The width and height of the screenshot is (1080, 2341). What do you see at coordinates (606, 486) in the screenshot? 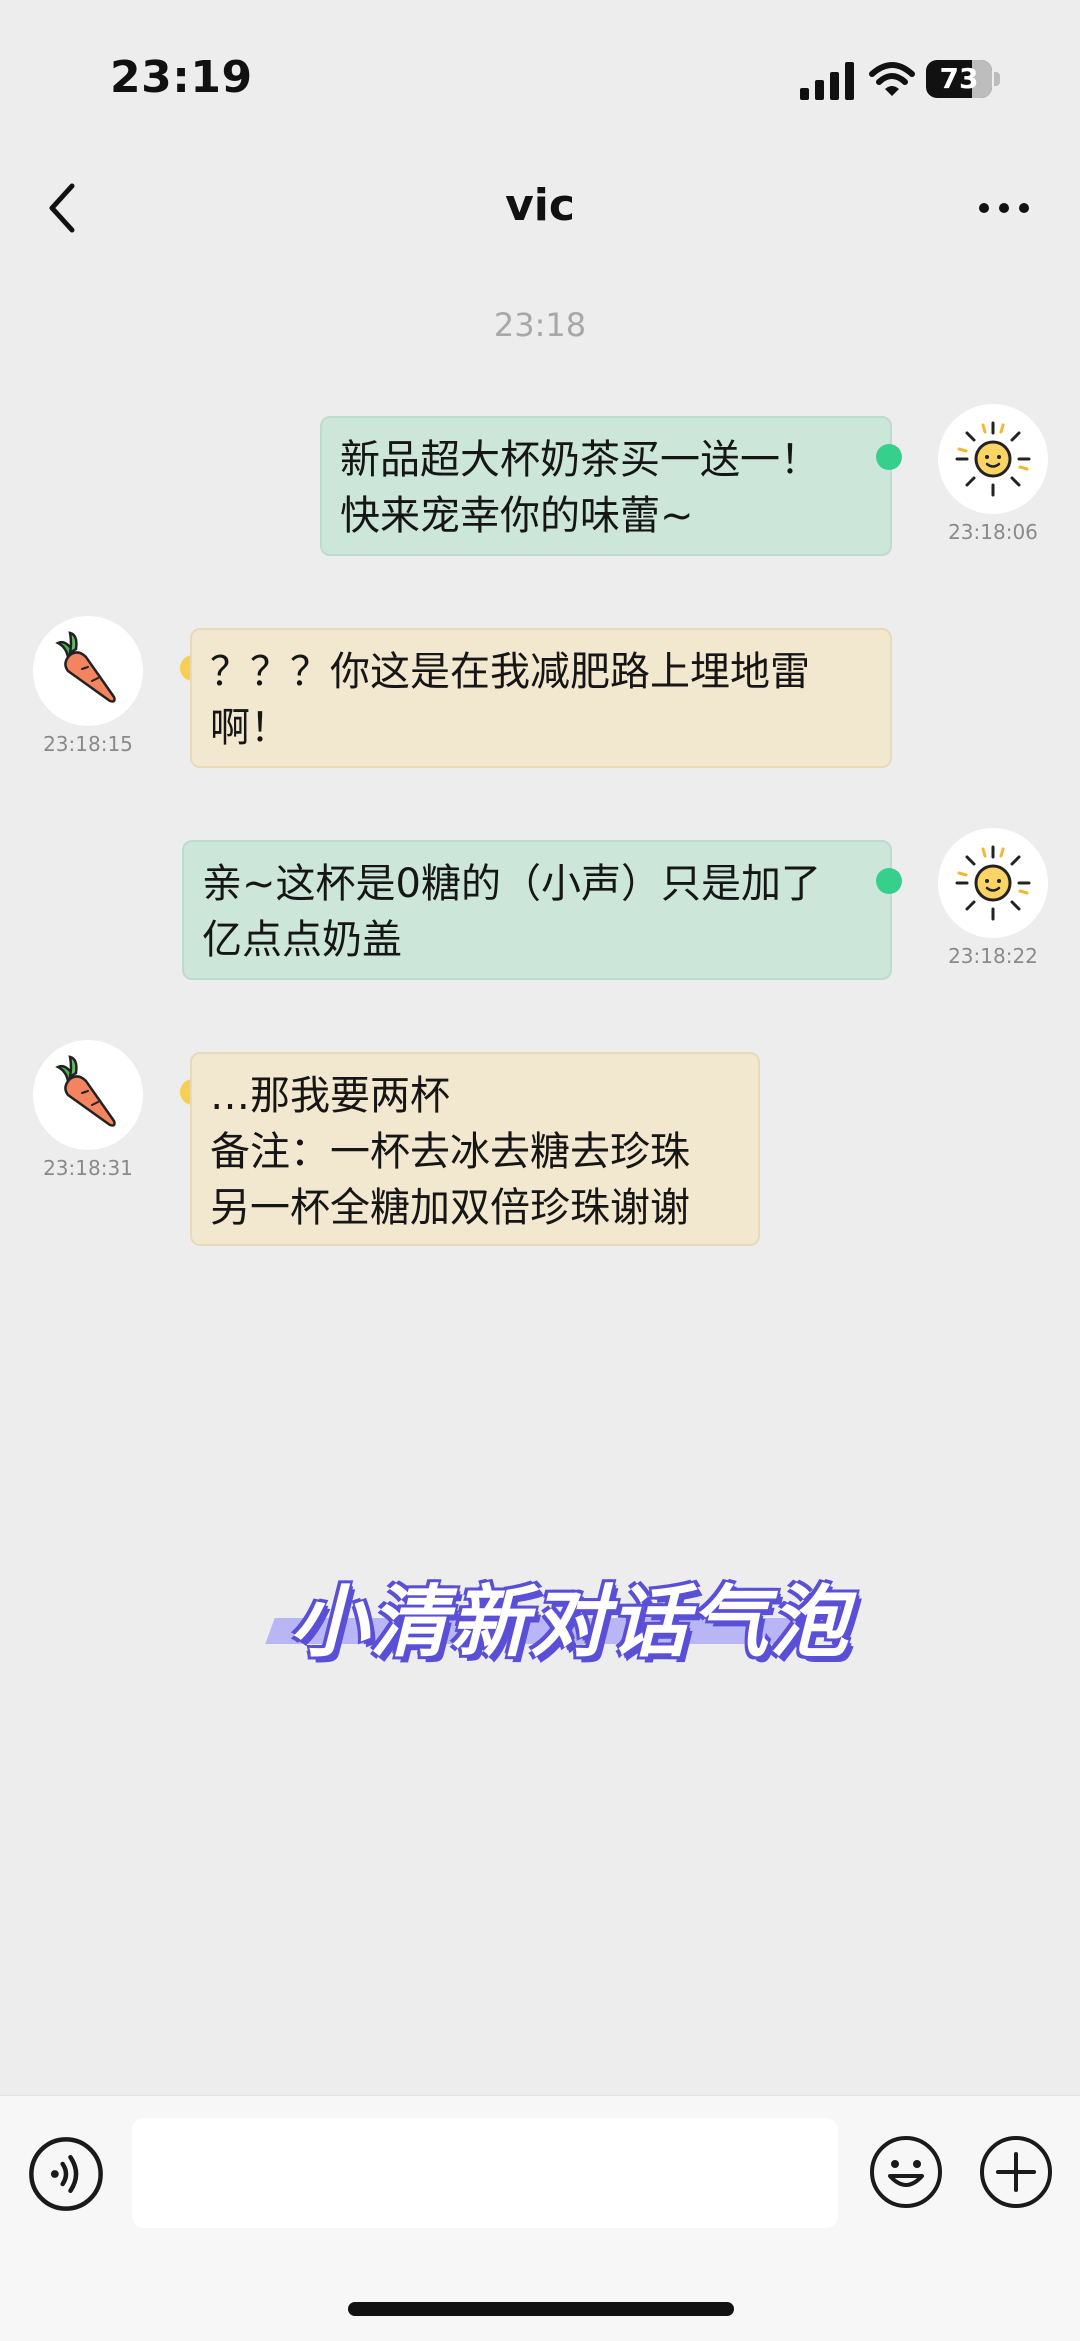
I see `message-bubble: 新品超大杯奶茶买一送一！ 快来宠幸你的味蕾~` at bounding box center [606, 486].